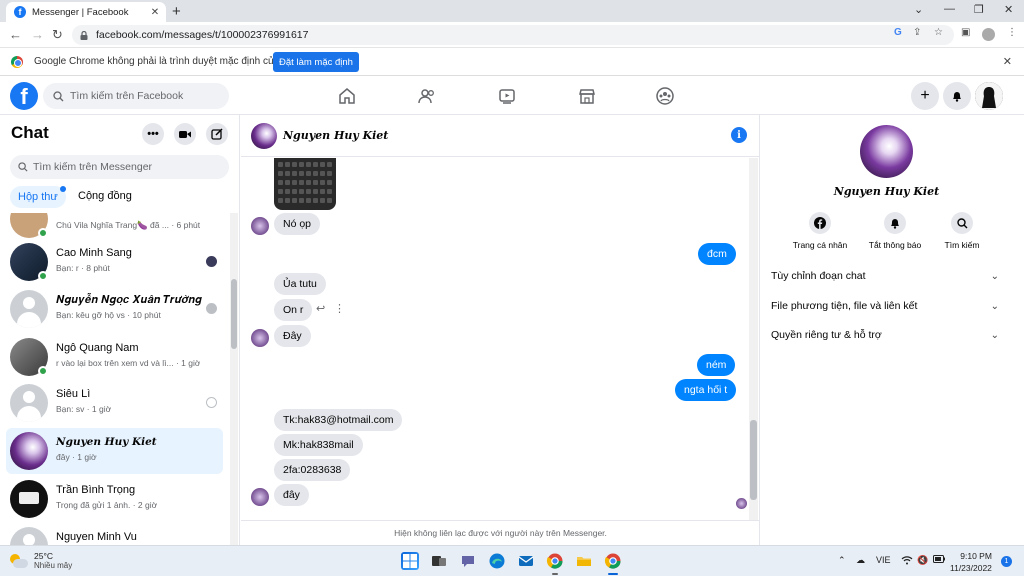 The image size is (1024, 576). Describe the element at coordinates (860, 560) in the screenshot. I see `onedrive-cloud-icon: ☁` at that location.